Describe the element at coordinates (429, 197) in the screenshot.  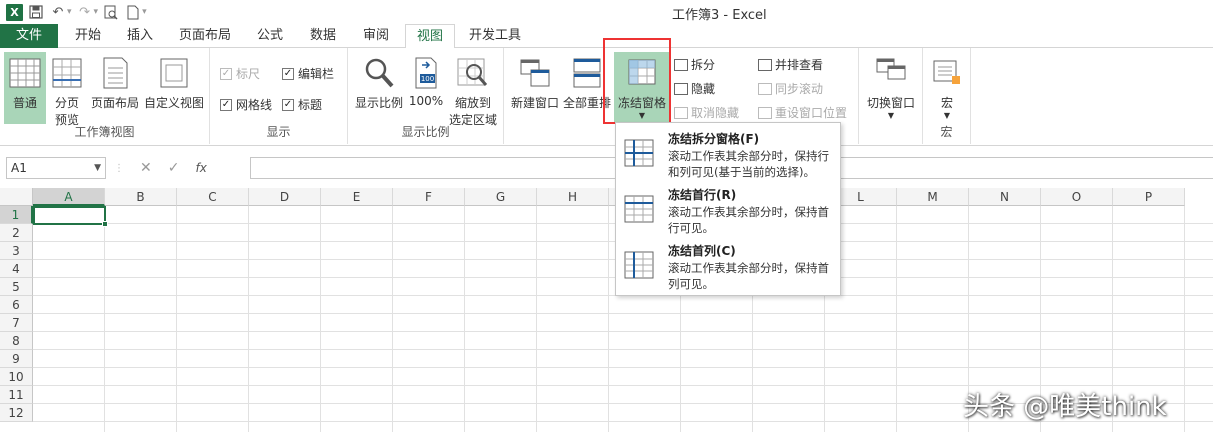
I see `column-header: F` at that location.